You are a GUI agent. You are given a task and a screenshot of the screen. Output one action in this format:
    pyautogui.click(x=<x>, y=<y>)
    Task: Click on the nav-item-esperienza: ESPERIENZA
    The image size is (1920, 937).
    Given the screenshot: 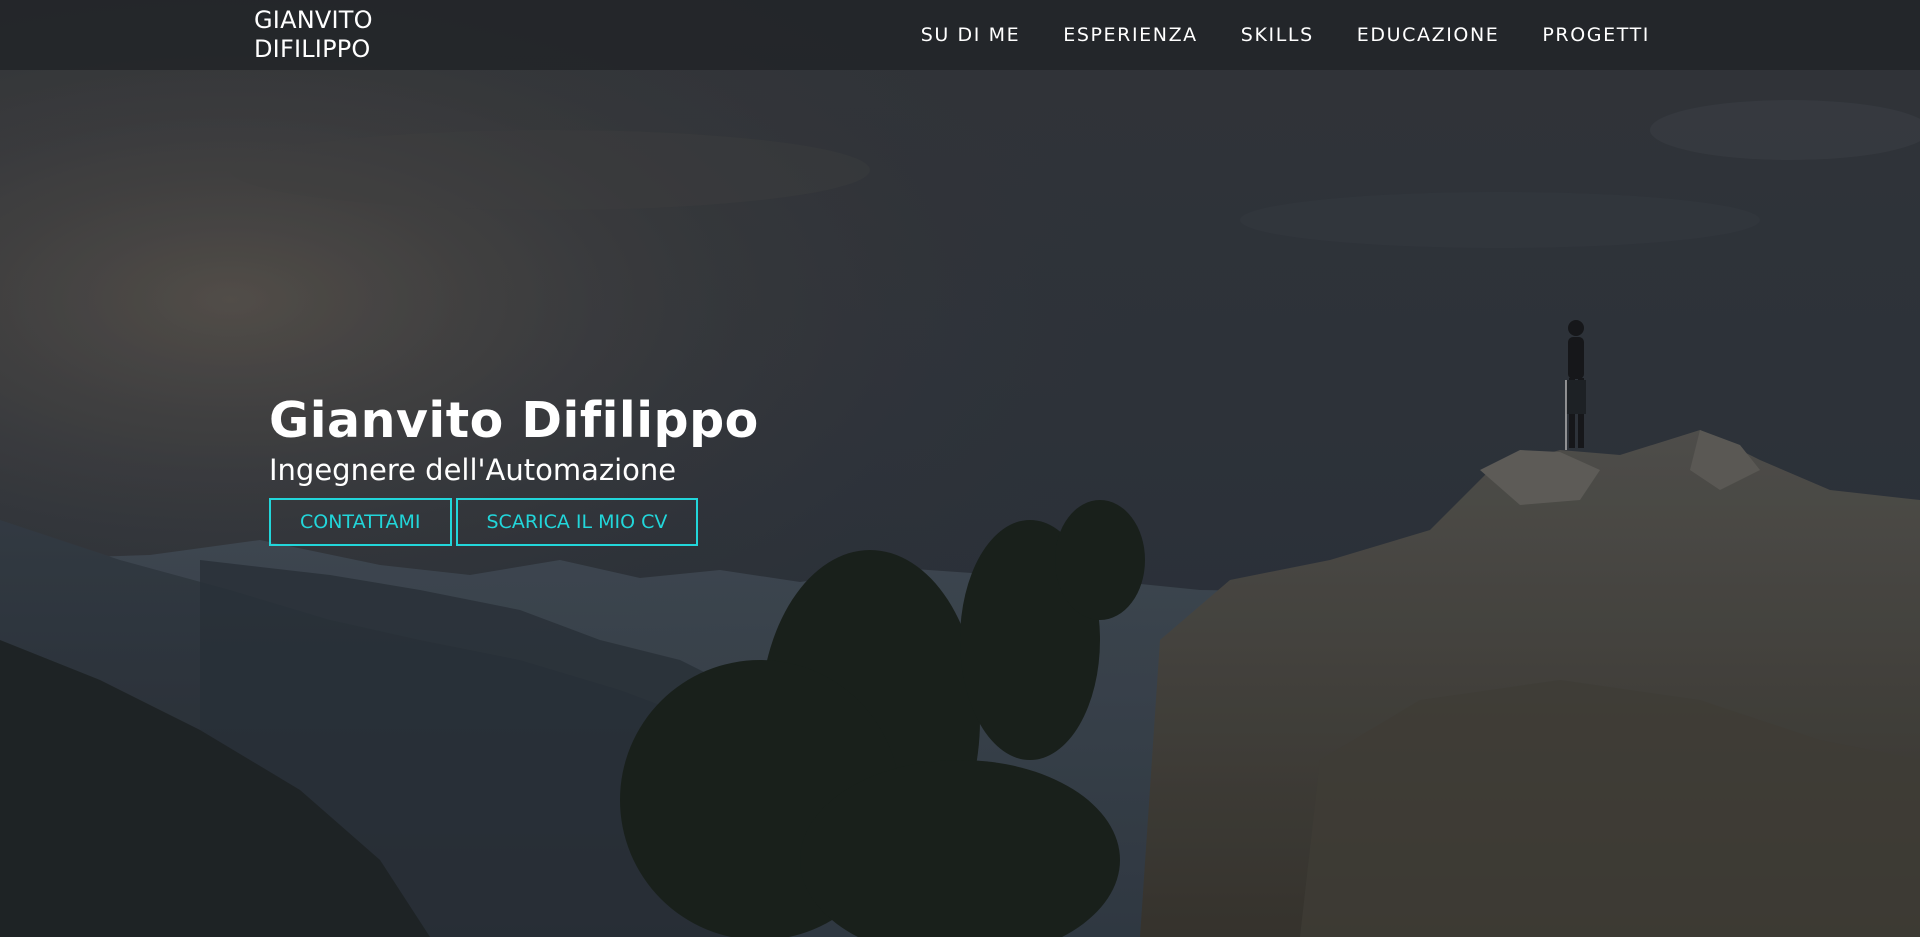 What is the action you would take?
    pyautogui.click(x=1130, y=35)
    